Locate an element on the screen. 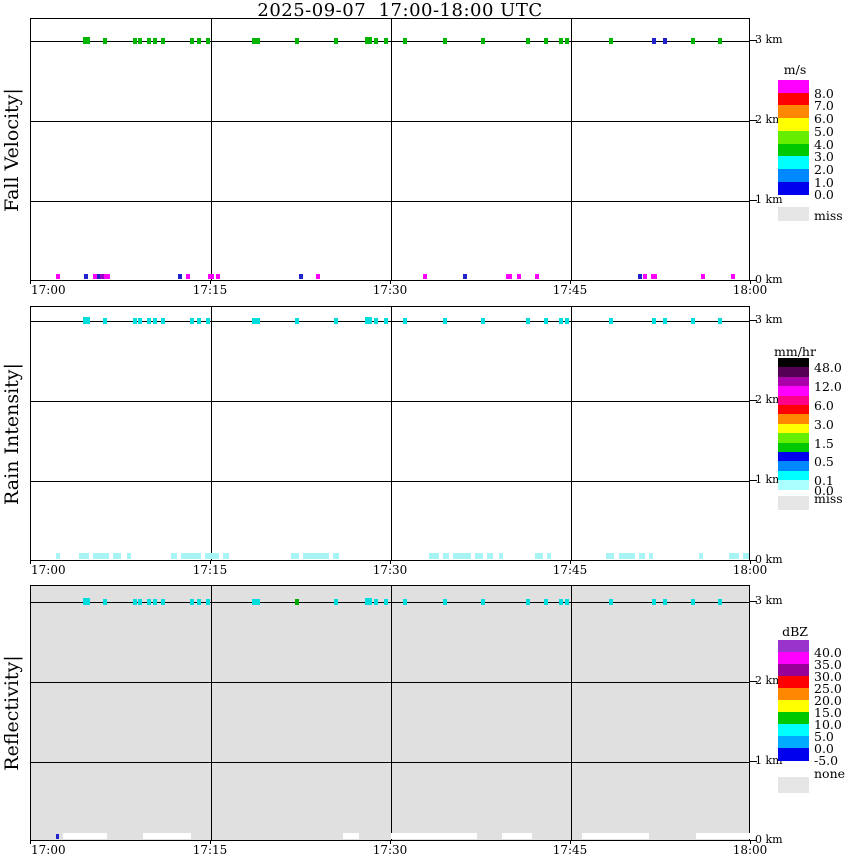 This screenshot has height=868, width=850. ylabel-fall-velocity: Fall Velocity| is located at coordinates (12, 149).